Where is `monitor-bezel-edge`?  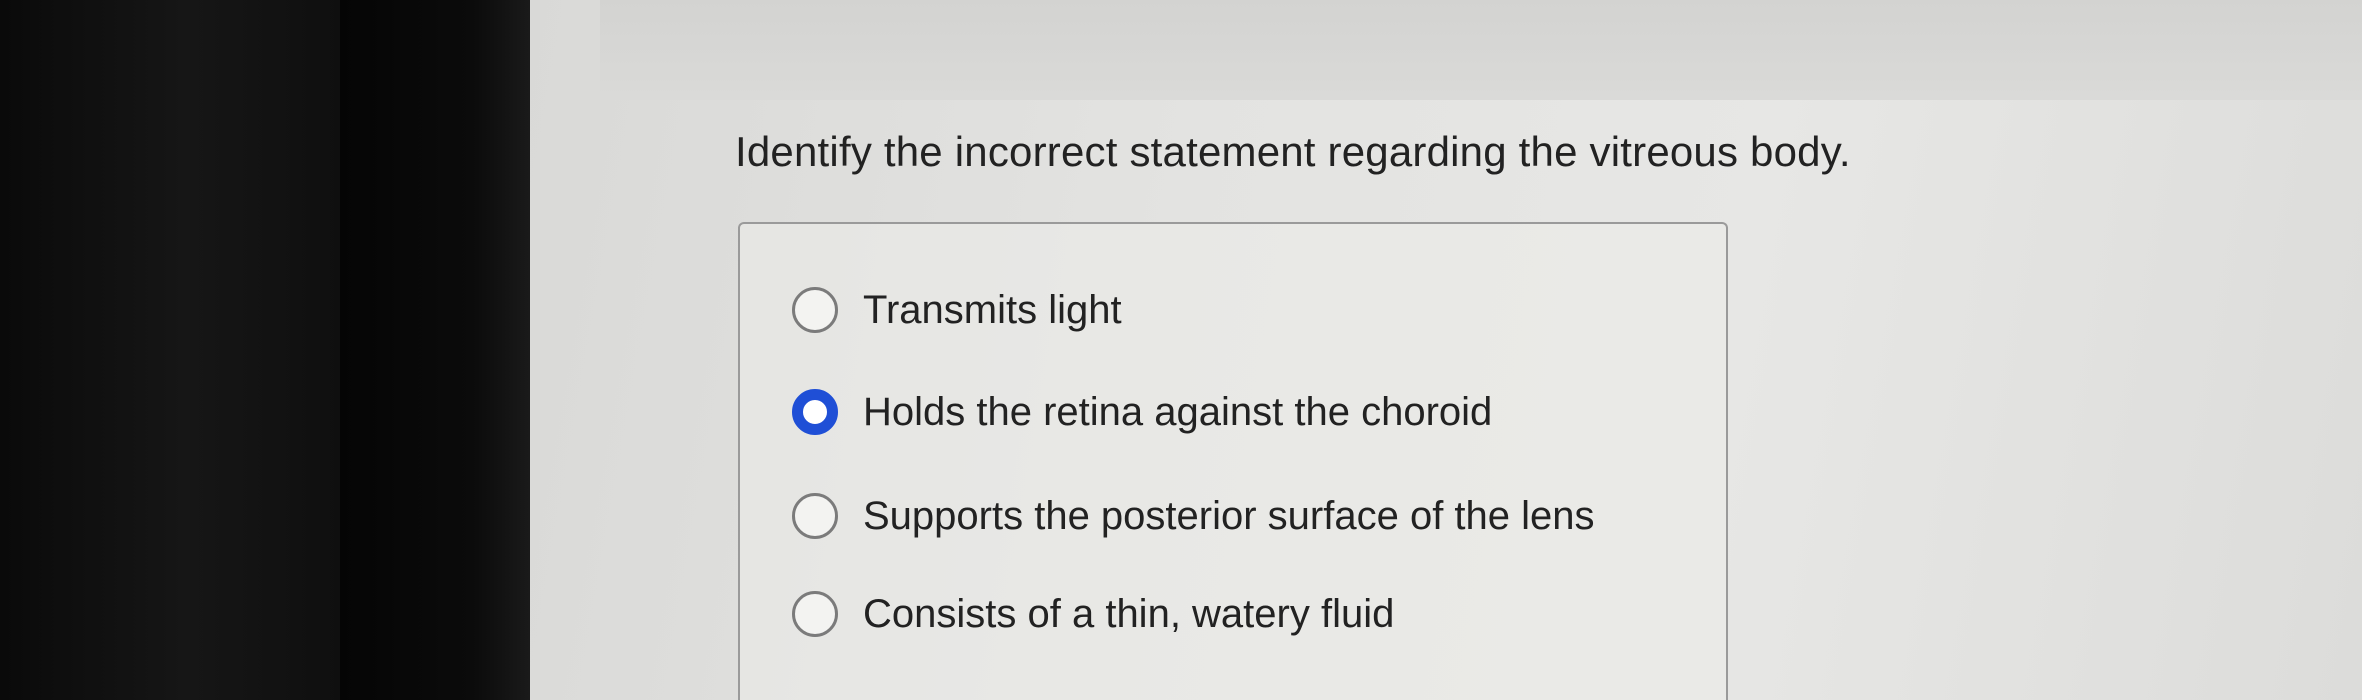 monitor-bezel-edge is located at coordinates (435, 350).